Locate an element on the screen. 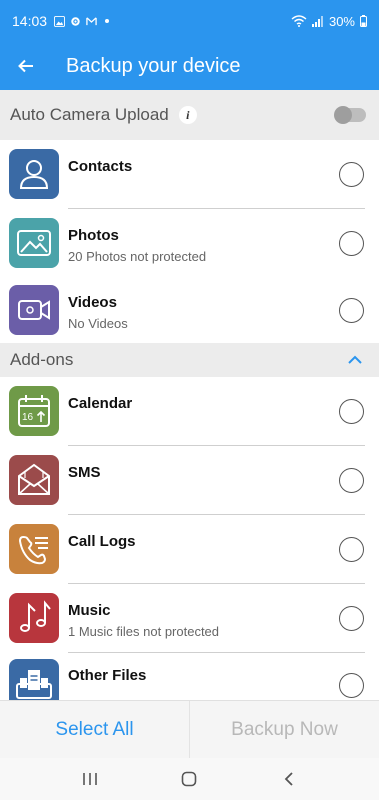 This screenshot has width=379, height=800. gallery-icon is located at coordinates (60, 21).